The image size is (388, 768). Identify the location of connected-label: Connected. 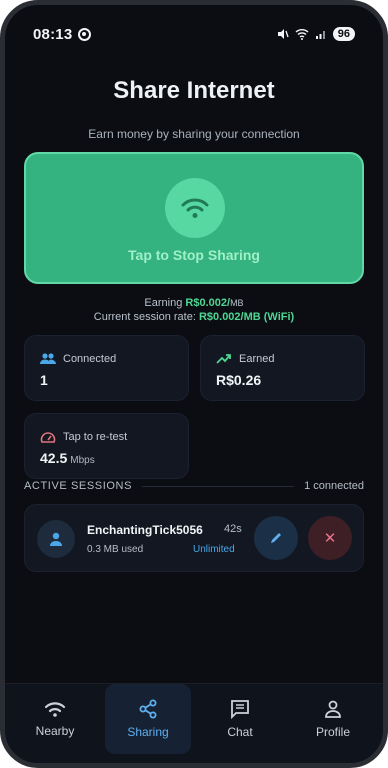
(90, 359).